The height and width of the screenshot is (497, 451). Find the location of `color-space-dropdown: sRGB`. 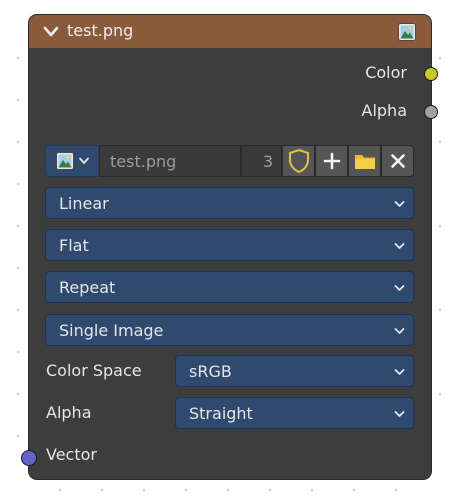

color-space-dropdown: sRGB is located at coordinates (294, 371).